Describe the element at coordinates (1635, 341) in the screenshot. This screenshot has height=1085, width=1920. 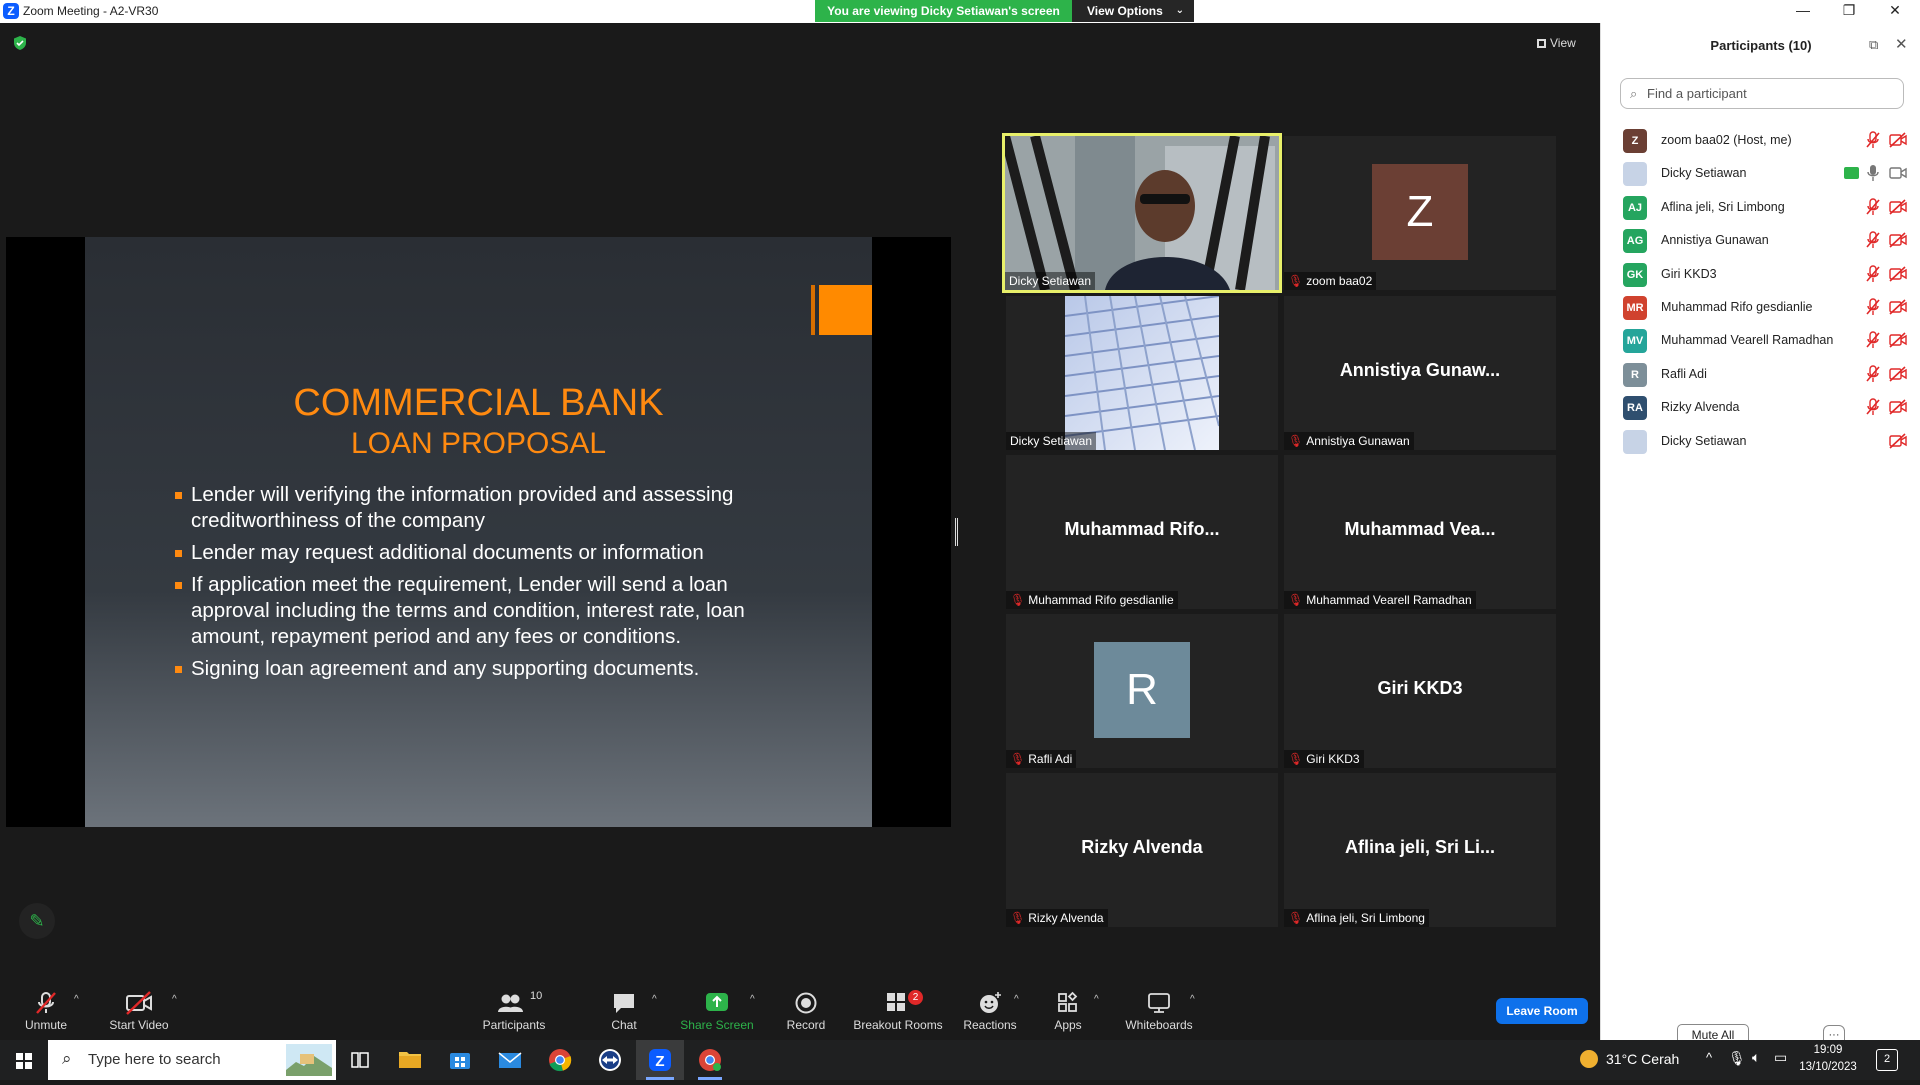
I see `avatar: MV` at that location.